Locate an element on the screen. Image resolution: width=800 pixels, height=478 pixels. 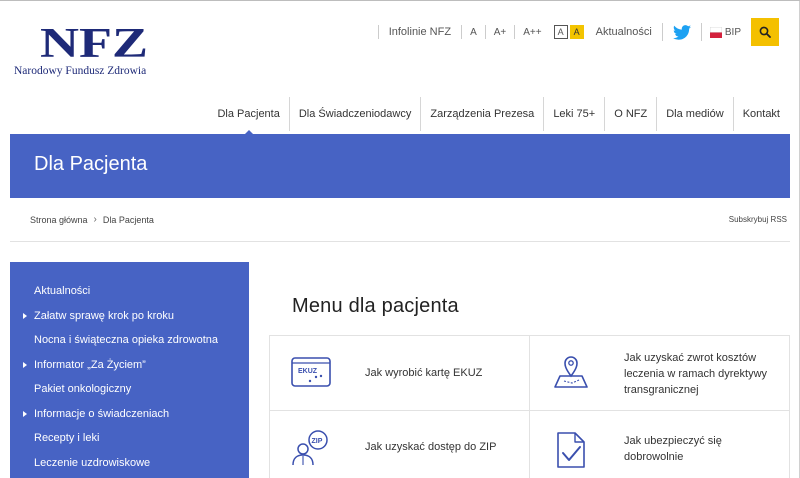
map-pin-icon is located at coordinates (571, 372).